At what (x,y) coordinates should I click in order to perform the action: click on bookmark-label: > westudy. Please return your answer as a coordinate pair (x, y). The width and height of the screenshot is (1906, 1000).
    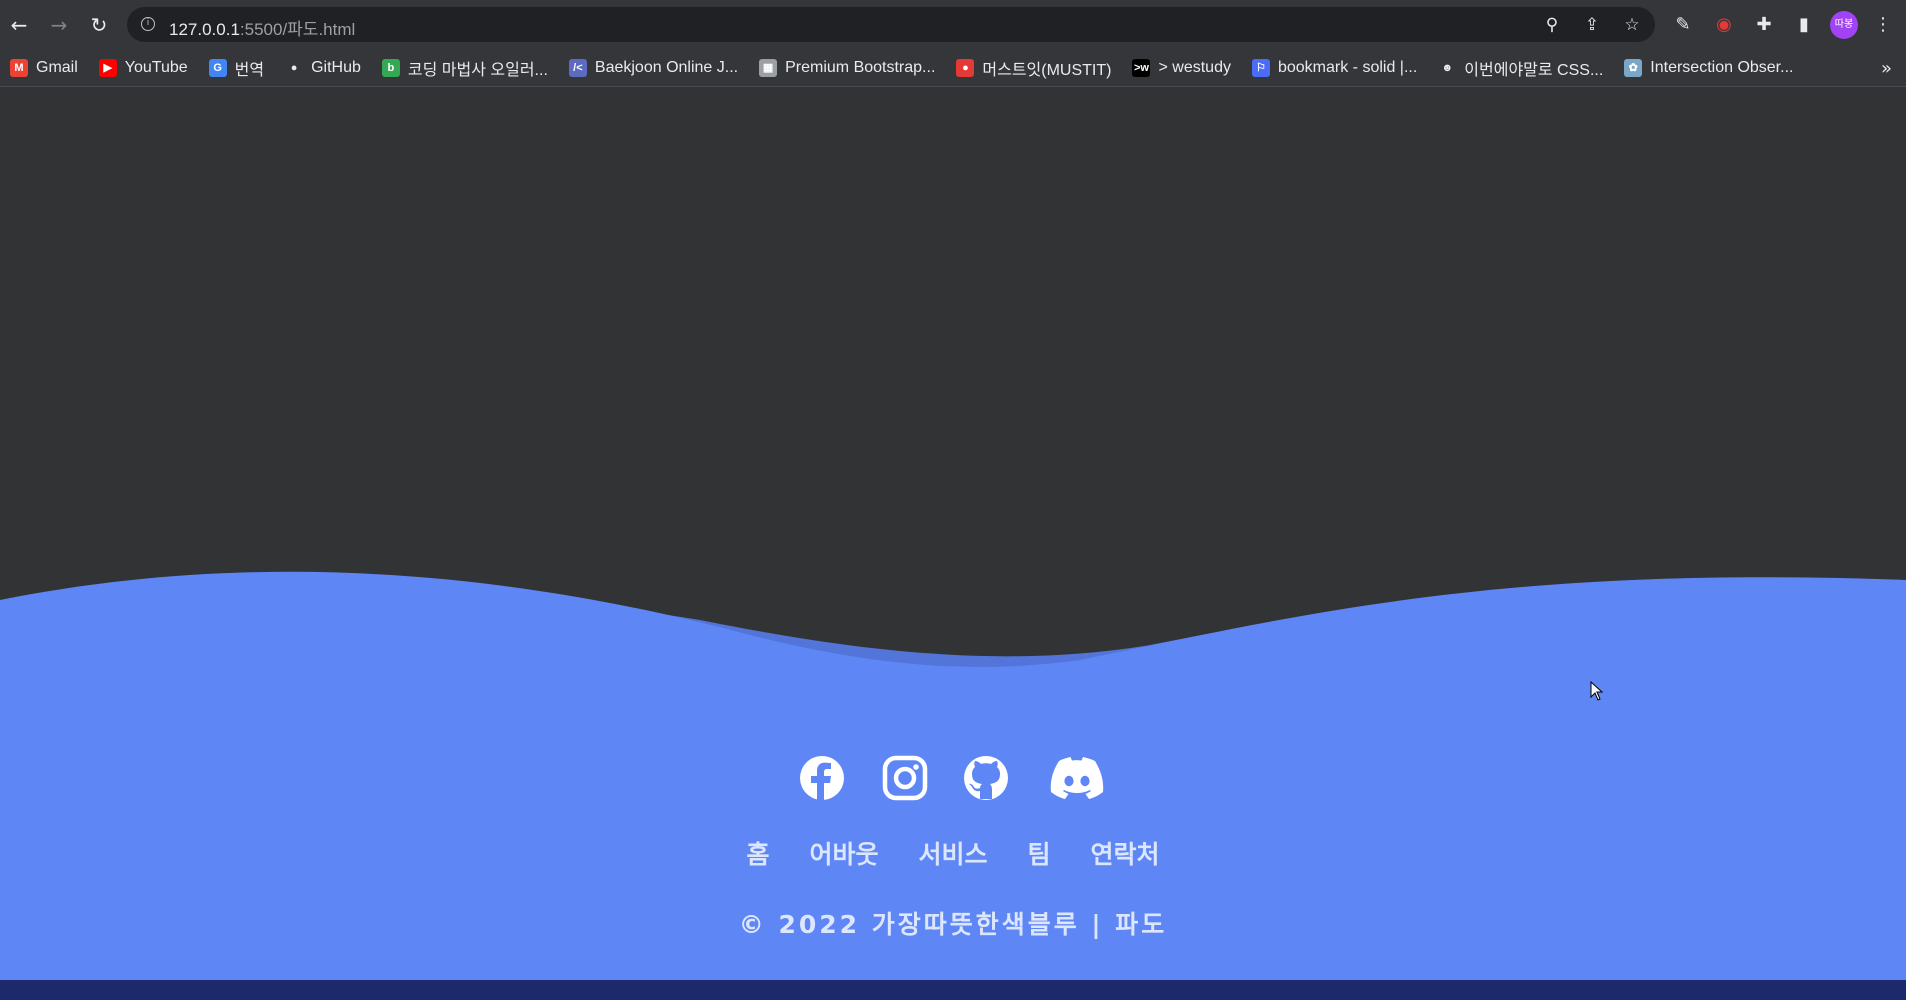
    Looking at the image, I should click on (1194, 67).